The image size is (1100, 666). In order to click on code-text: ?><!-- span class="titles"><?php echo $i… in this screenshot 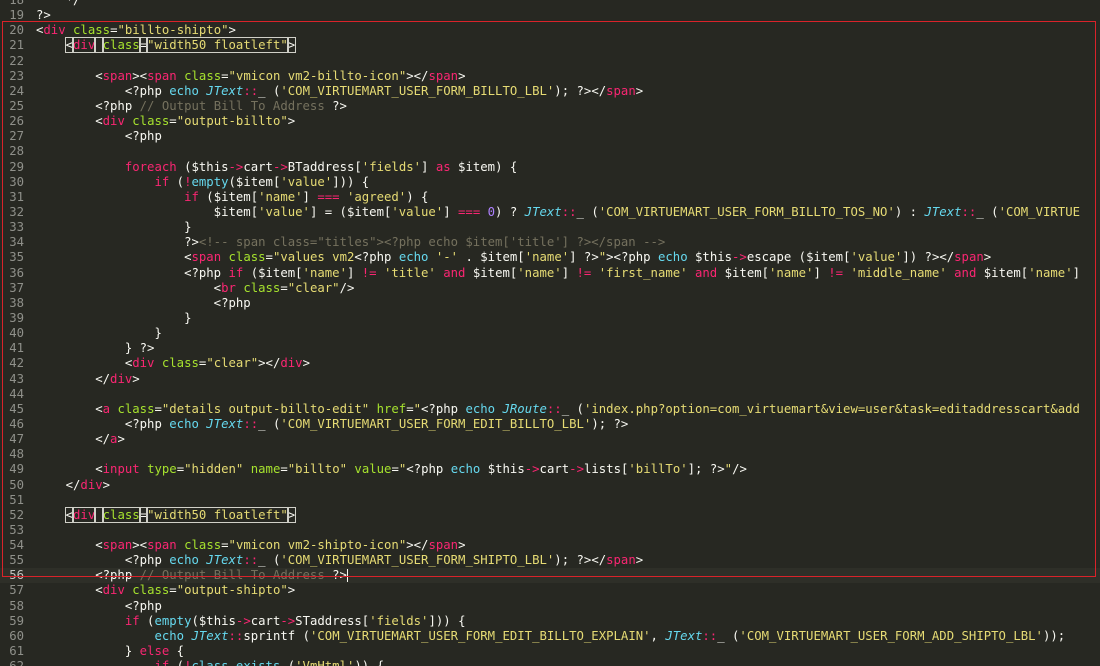, I will do `click(350, 242)`.